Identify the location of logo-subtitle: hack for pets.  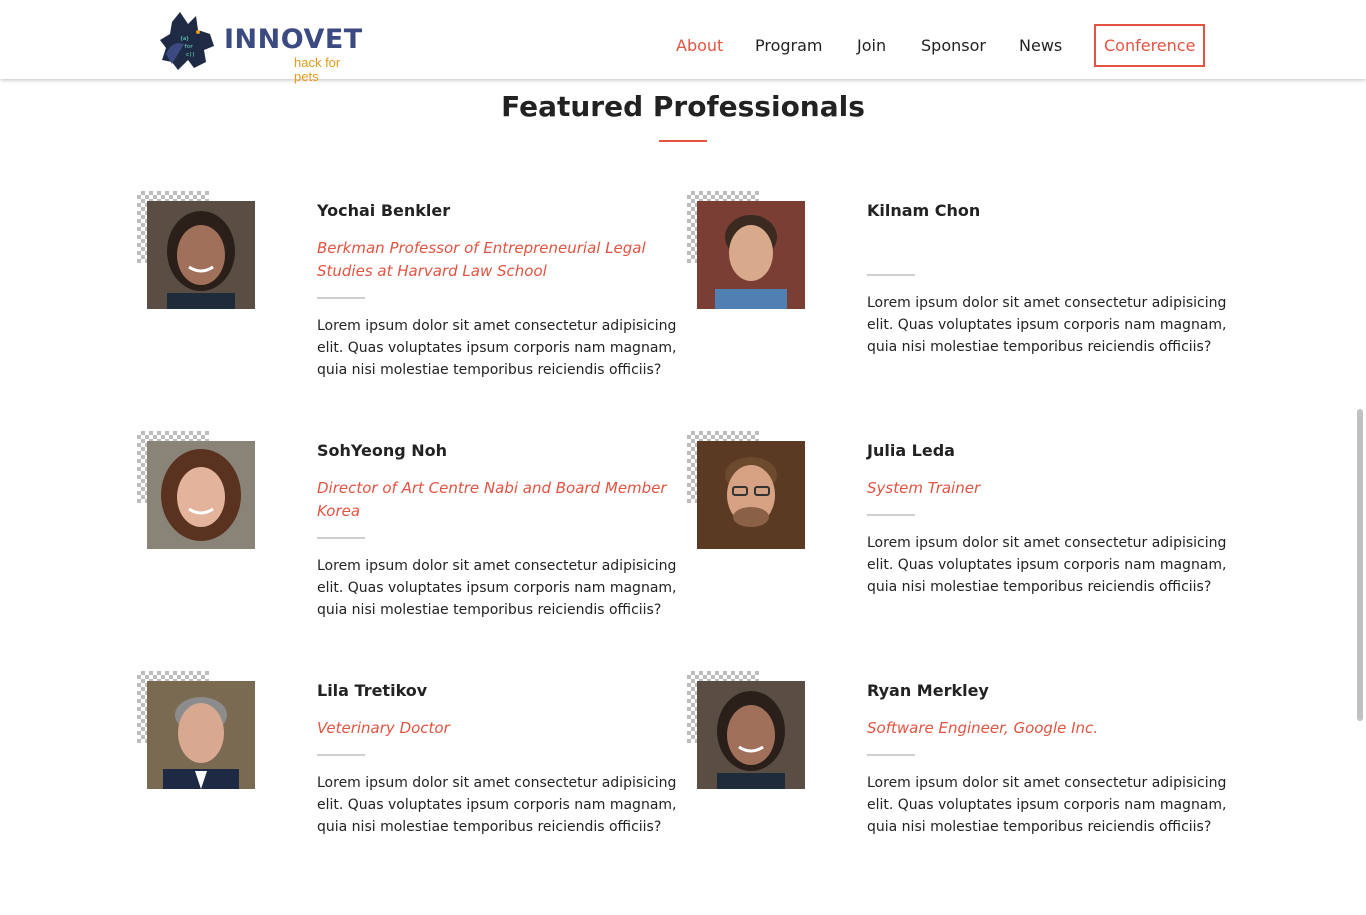
(317, 69).